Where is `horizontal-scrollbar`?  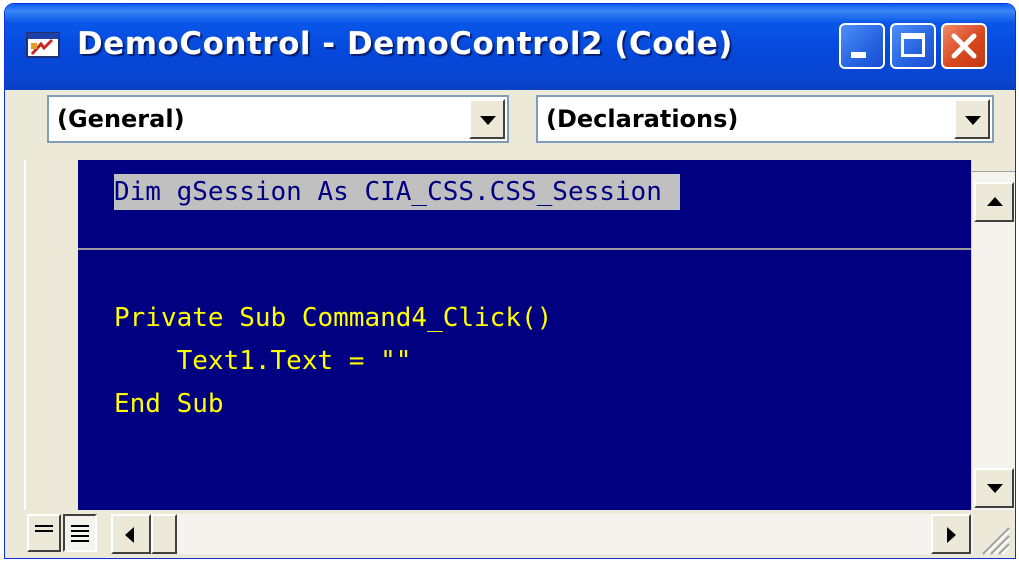
horizontal-scrollbar is located at coordinates (542, 534).